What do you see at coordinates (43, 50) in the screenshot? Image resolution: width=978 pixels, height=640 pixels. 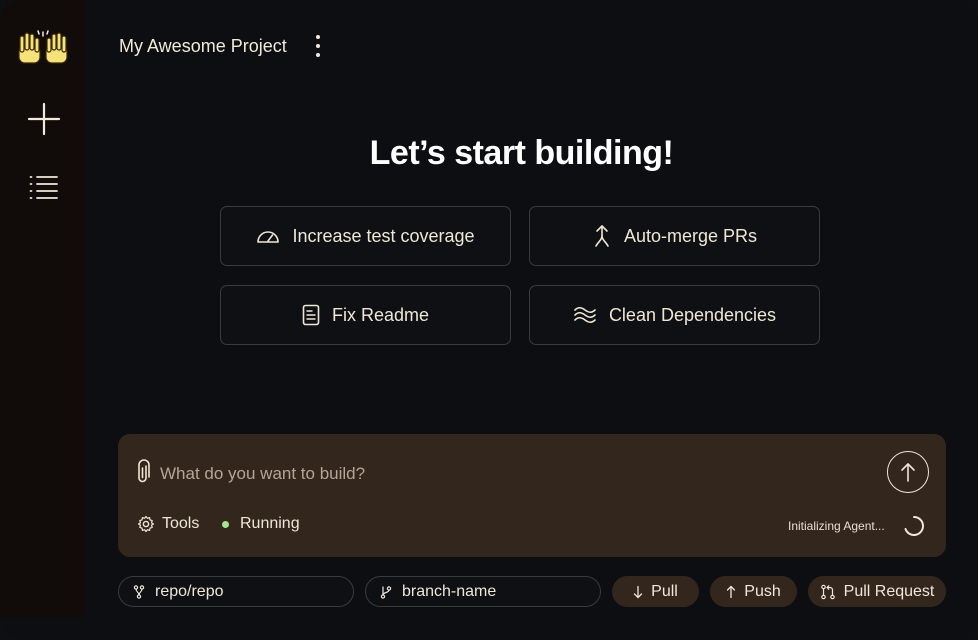 I see `raised-hands-icon` at bounding box center [43, 50].